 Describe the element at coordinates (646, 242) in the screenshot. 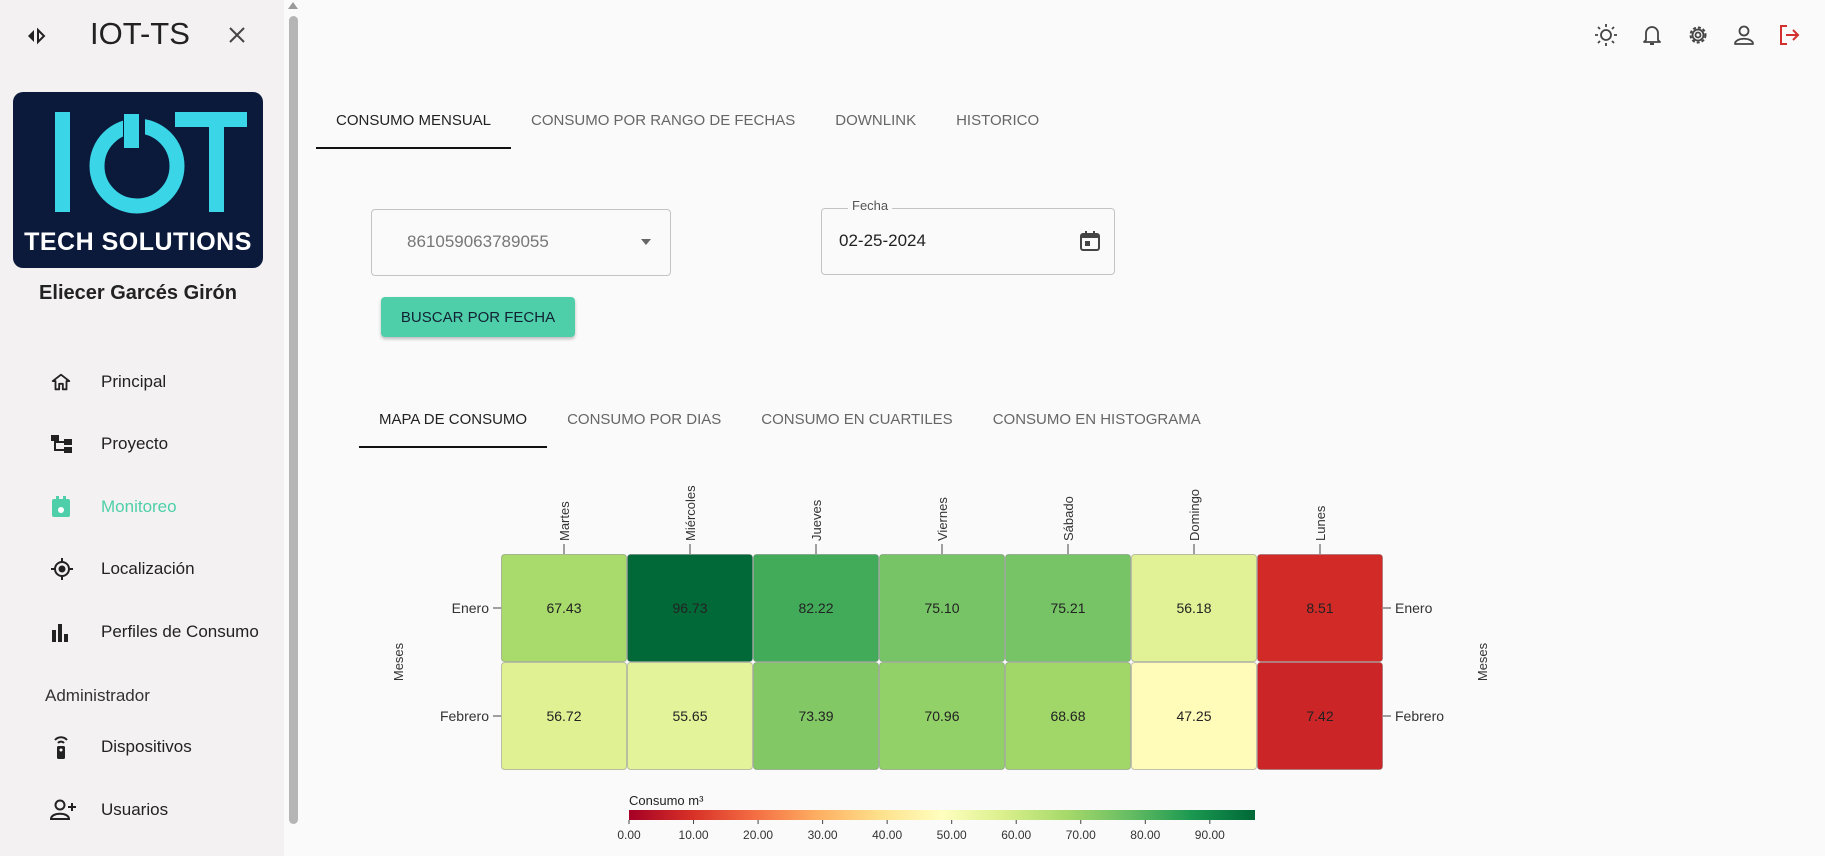

I see `dropdown-caret-icon` at that location.